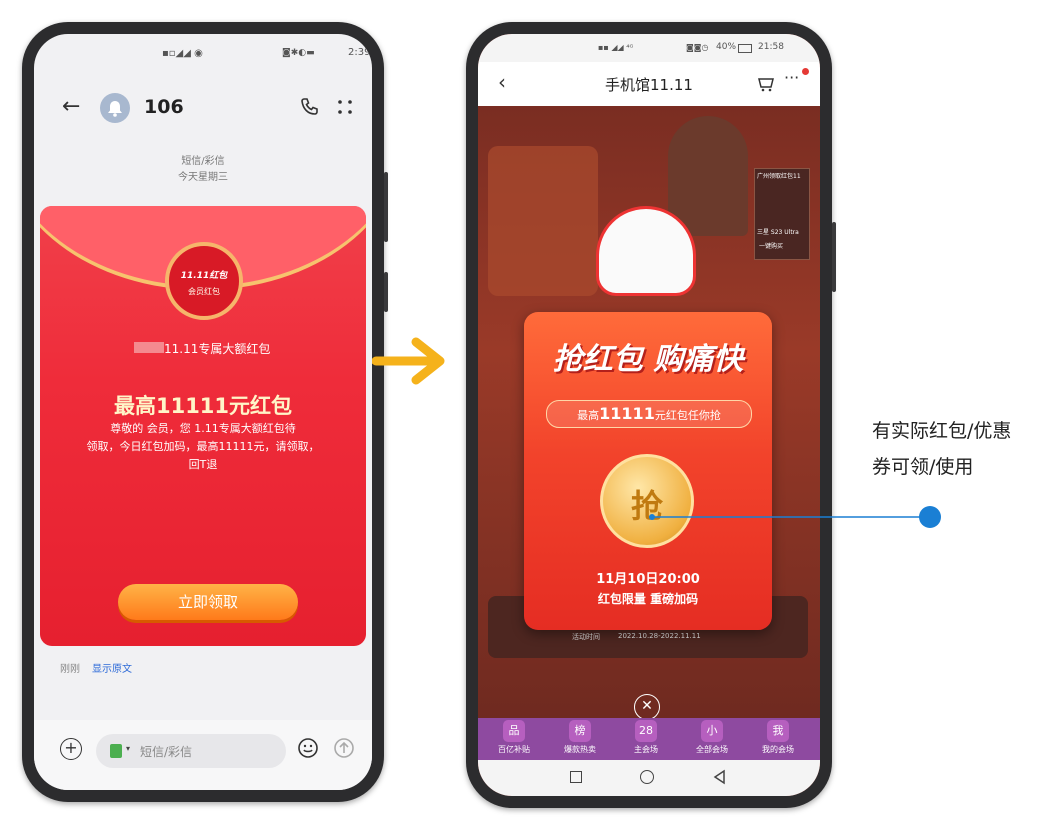 The width and height of the screenshot is (1053, 827). What do you see at coordinates (778, 232) in the screenshot?
I see `product-tag: 三星 S23 Ultra` at bounding box center [778, 232].